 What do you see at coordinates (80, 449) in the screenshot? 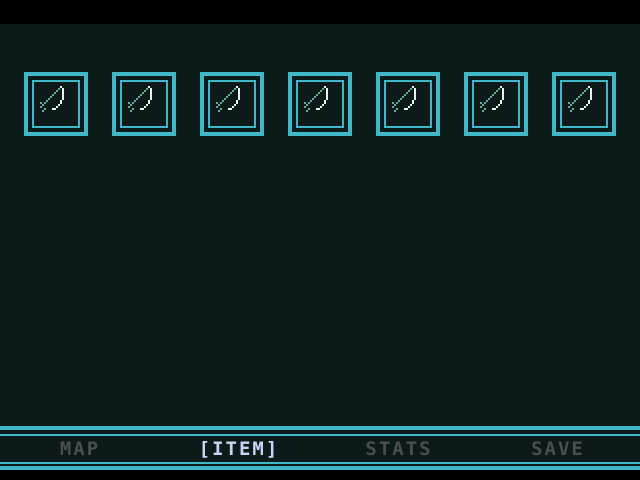
I see `menu-tab-map: MAP` at bounding box center [80, 449].